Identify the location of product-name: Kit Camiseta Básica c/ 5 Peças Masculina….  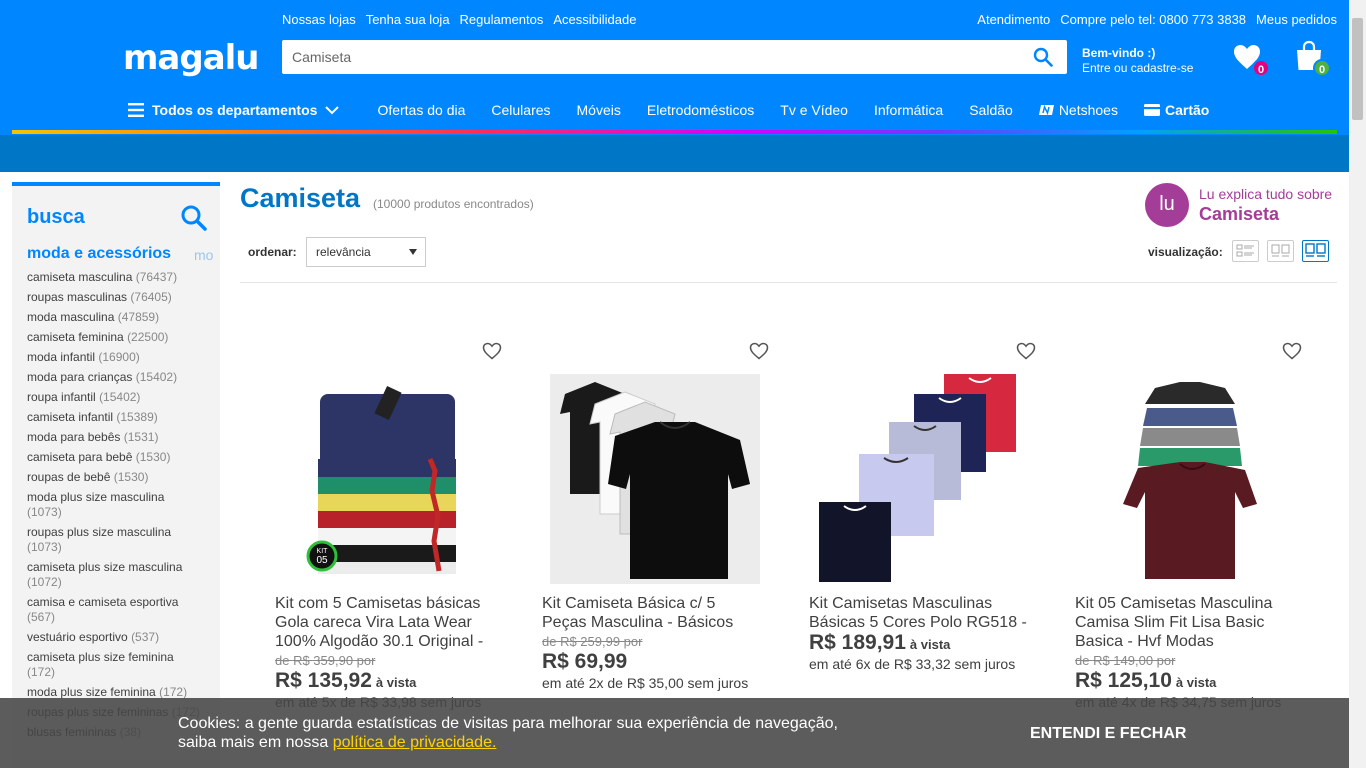
(652, 613).